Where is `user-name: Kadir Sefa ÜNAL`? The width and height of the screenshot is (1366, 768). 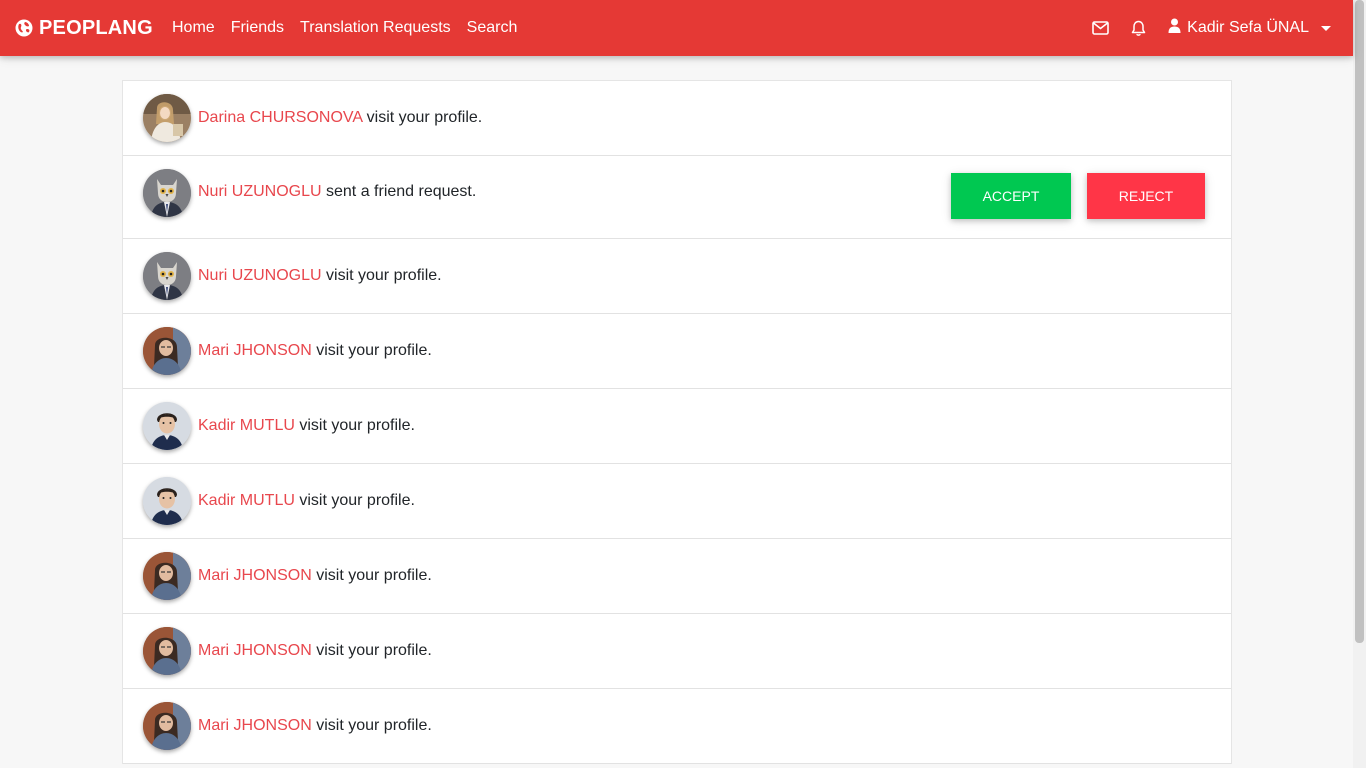
user-name: Kadir Sefa ÜNAL is located at coordinates (1248, 27).